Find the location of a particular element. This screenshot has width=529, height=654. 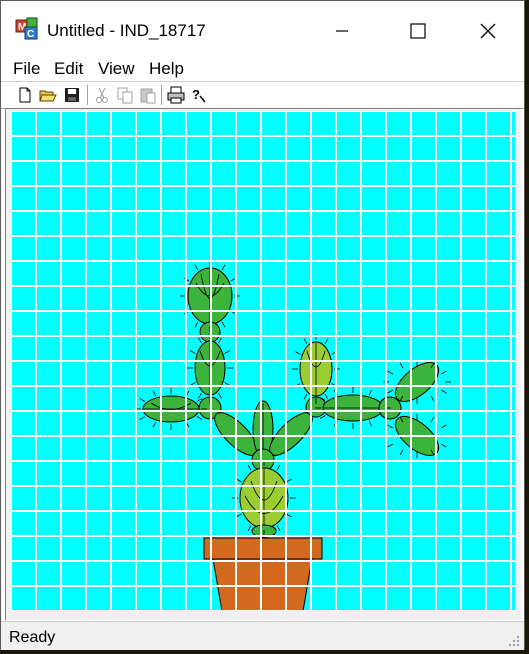

print-icon is located at coordinates (176, 95).